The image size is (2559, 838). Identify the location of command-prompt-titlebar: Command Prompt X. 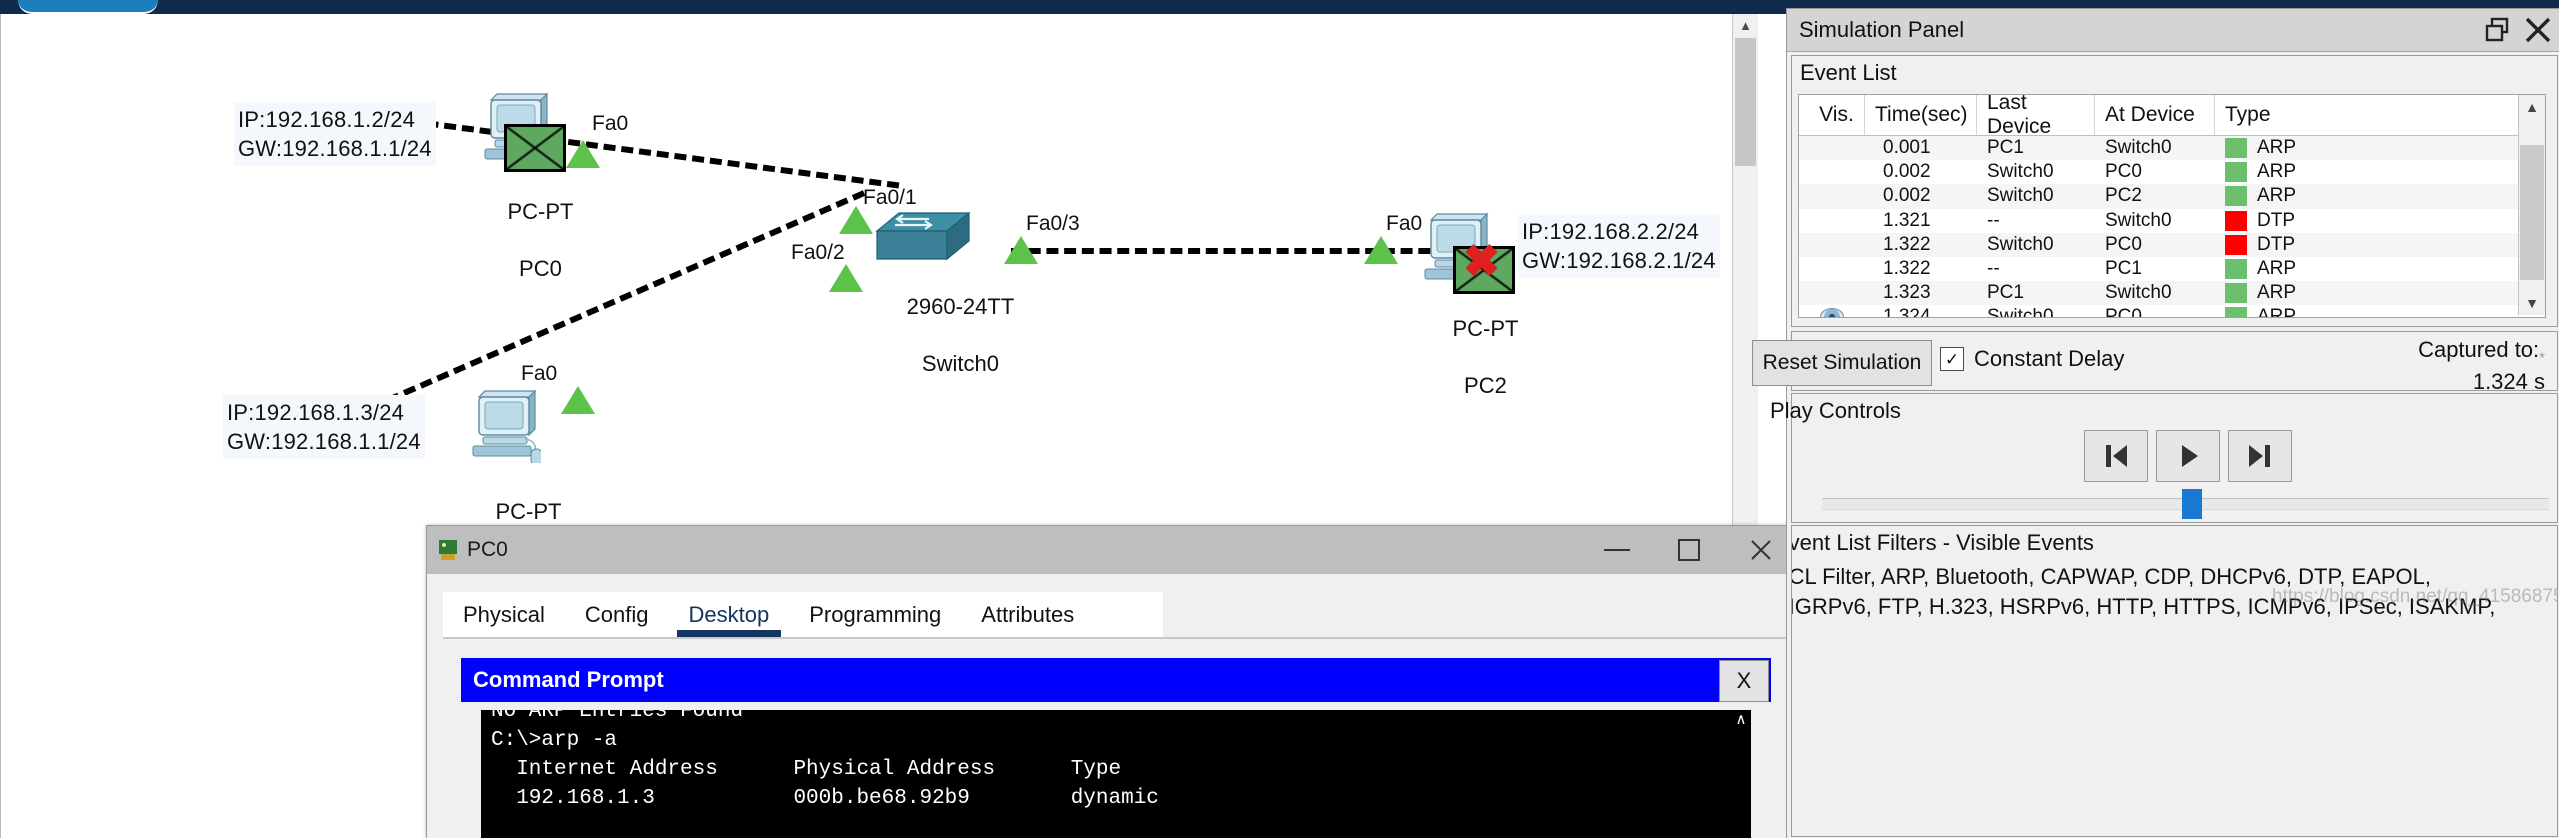
(1116, 680).